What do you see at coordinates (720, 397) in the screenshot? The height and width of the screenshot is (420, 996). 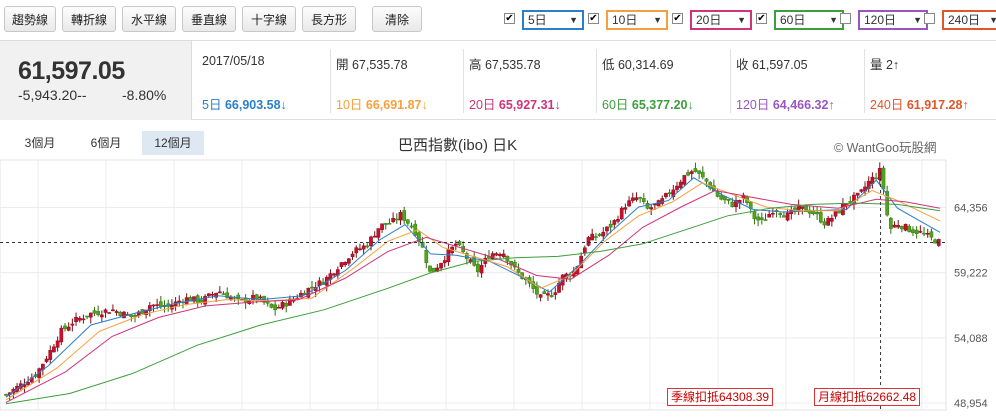 I see `quarter-line-marker: 季線扣抵64308.39` at bounding box center [720, 397].